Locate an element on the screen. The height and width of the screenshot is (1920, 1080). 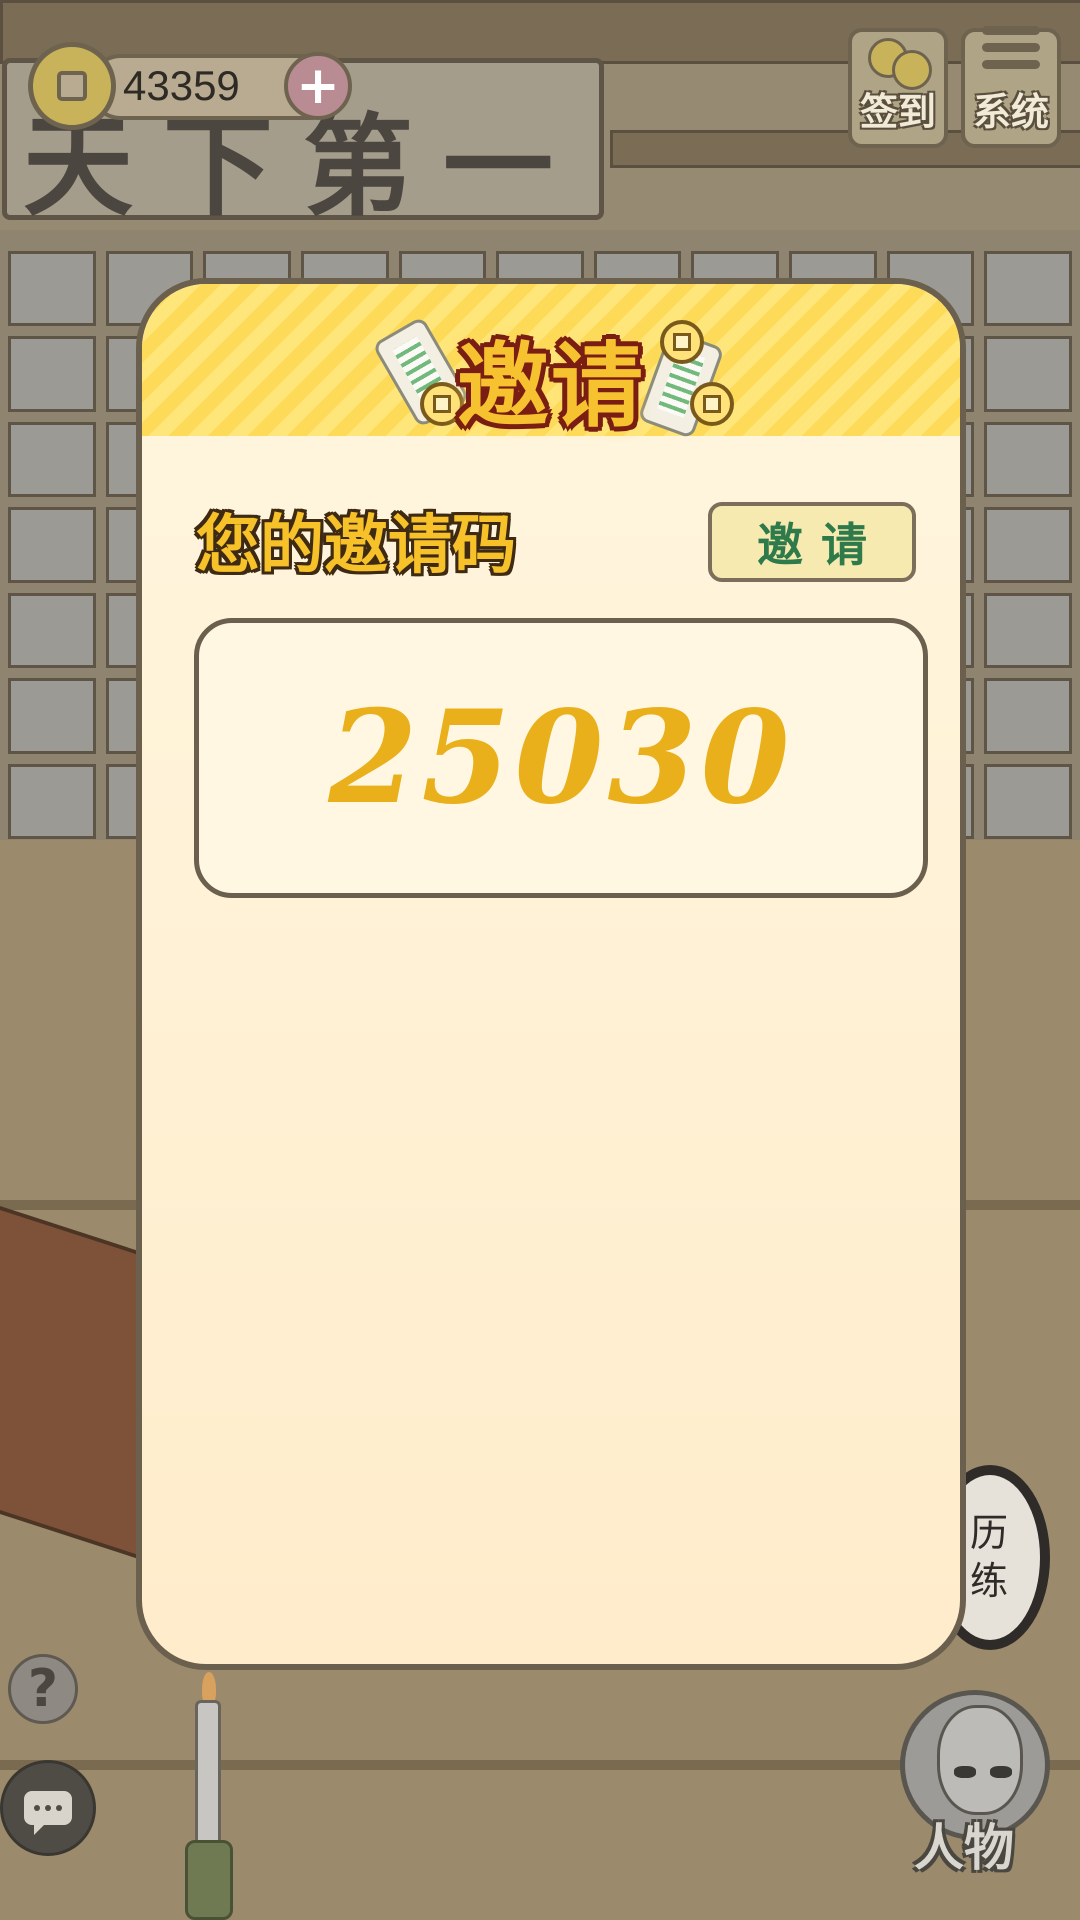
dialog-title: 邀请 is located at coordinates (550, 386).